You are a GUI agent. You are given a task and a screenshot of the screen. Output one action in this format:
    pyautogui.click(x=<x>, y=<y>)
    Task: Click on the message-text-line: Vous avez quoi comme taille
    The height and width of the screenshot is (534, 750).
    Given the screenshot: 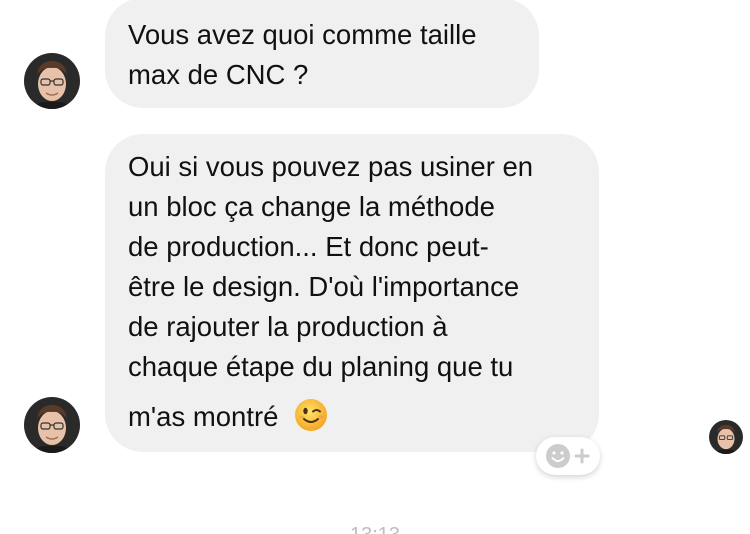 What is the action you would take?
    pyautogui.click(x=302, y=34)
    